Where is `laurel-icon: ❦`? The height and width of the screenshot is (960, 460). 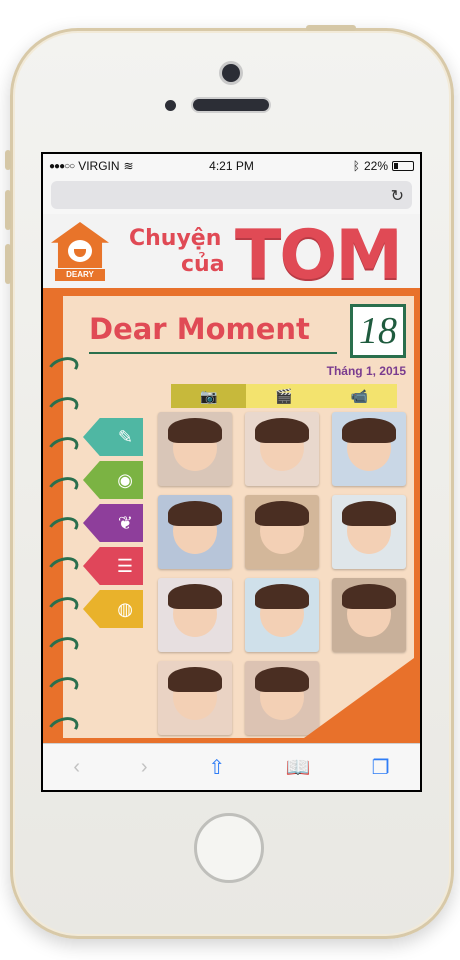 laurel-icon: ❦ is located at coordinates (125, 522).